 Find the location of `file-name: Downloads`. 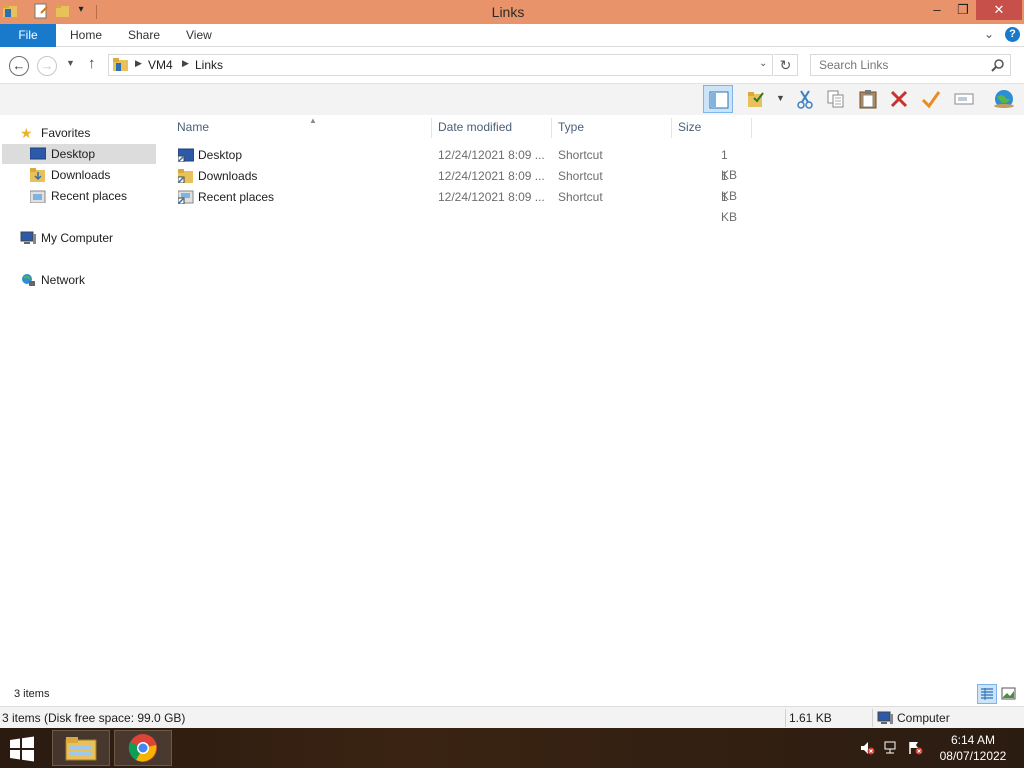

file-name: Downloads is located at coordinates (228, 176).